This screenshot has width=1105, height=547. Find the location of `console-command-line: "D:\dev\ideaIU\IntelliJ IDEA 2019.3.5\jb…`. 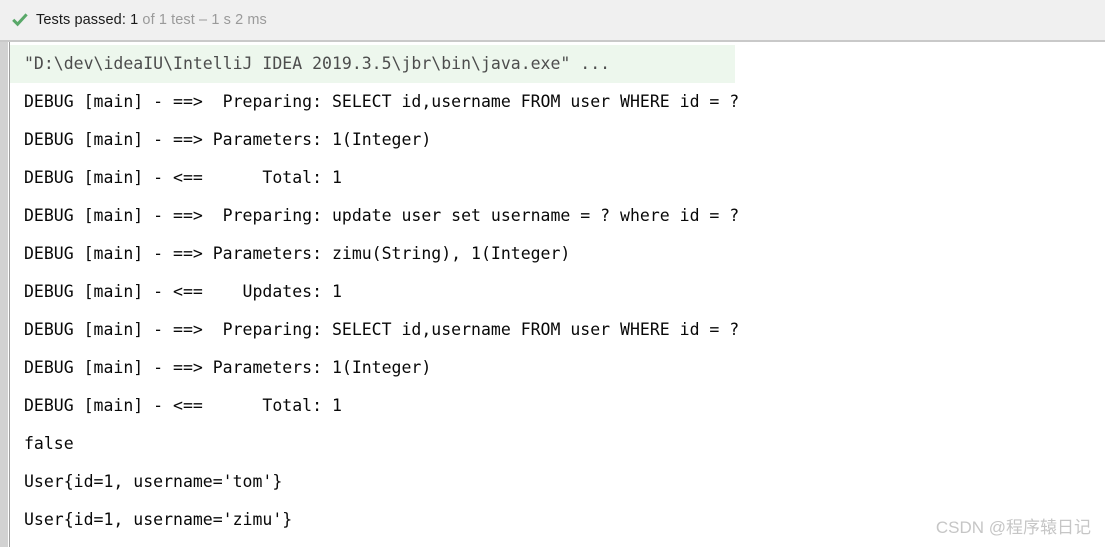

console-command-line: "D:\dev\ideaIU\IntelliJ IDEA 2019.3.5\jb… is located at coordinates (372, 64).